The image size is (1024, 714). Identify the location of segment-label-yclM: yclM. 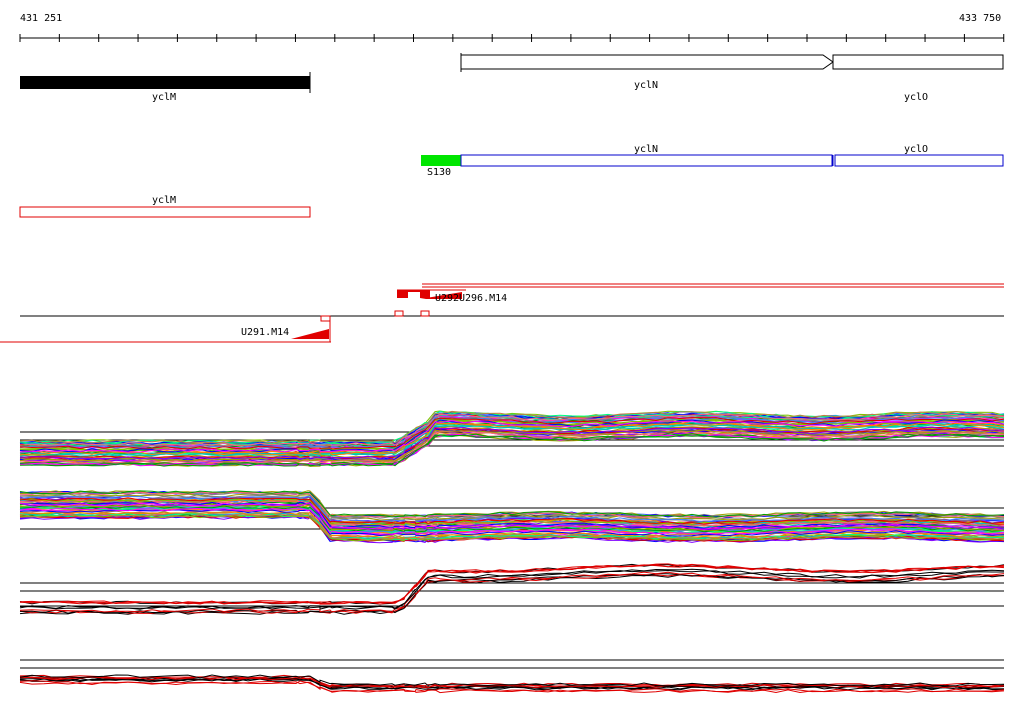
(164, 200).